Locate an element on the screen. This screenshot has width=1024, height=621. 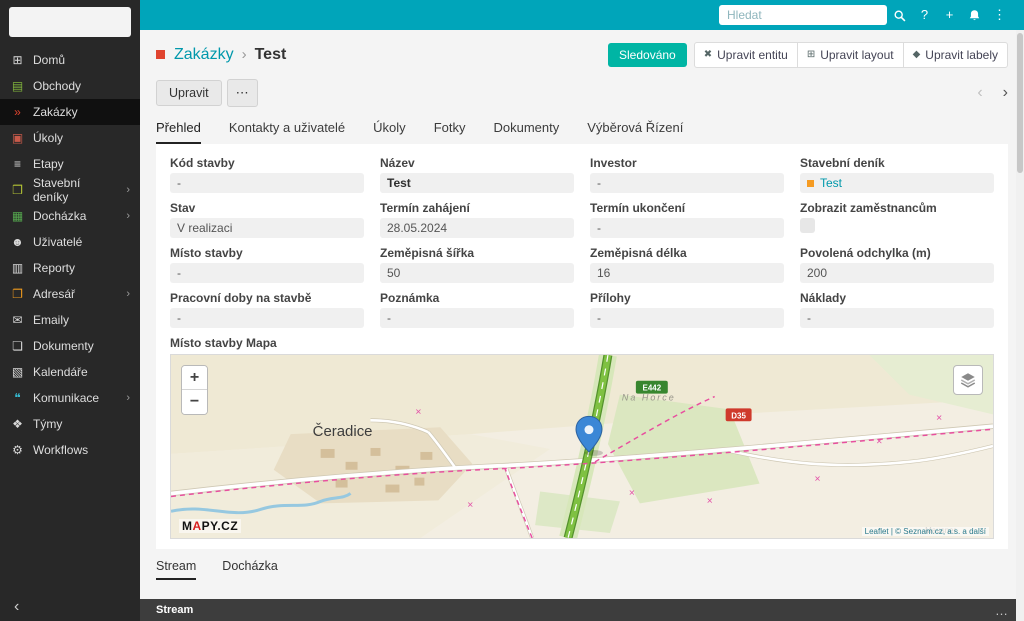
tab-kontakty-a-uzivatele: Kontakty a uživatelé is located at coordinates (287, 132).